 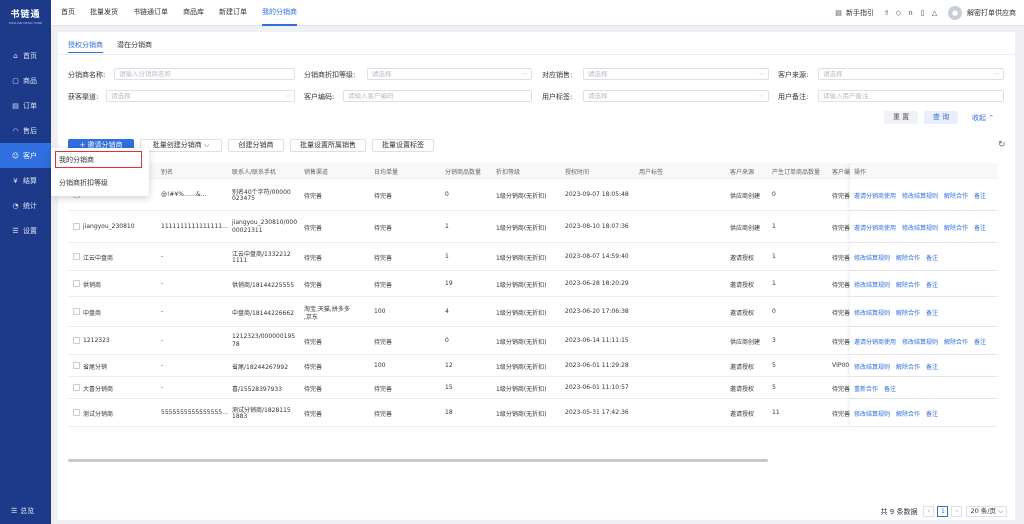 What do you see at coordinates (676, 74) in the screenshot?
I see `sales-select: 请选择 ⌵` at bounding box center [676, 74].